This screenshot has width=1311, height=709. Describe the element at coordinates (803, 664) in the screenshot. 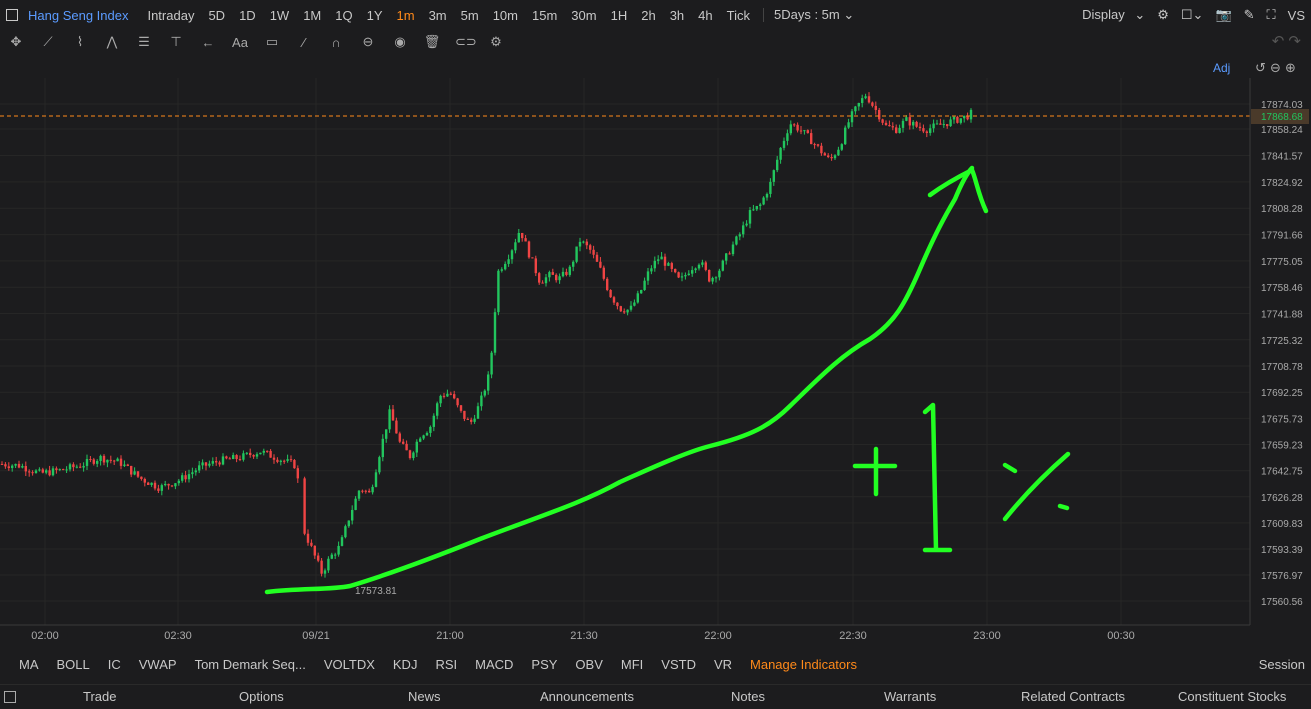

I see `manage-indicators-button: Manage Indicators` at that location.